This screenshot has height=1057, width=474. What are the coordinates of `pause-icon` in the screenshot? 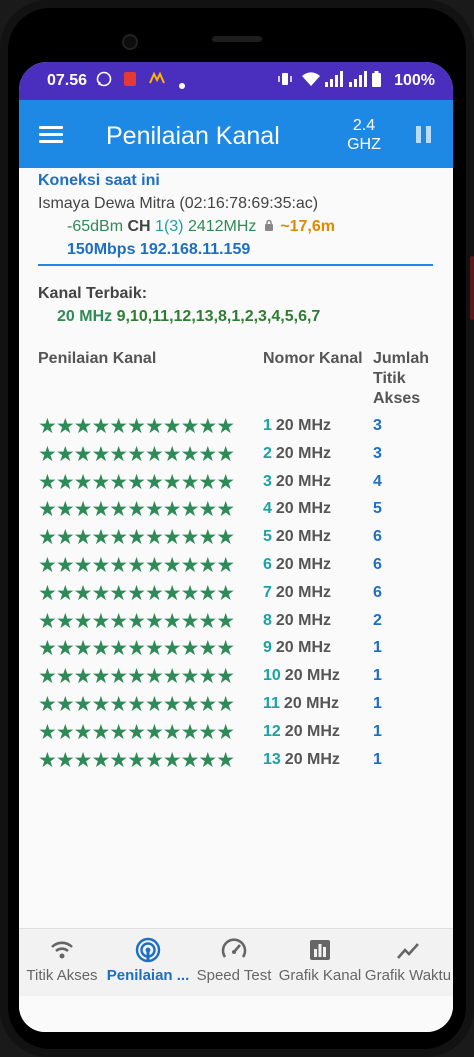 It's located at (424, 134).